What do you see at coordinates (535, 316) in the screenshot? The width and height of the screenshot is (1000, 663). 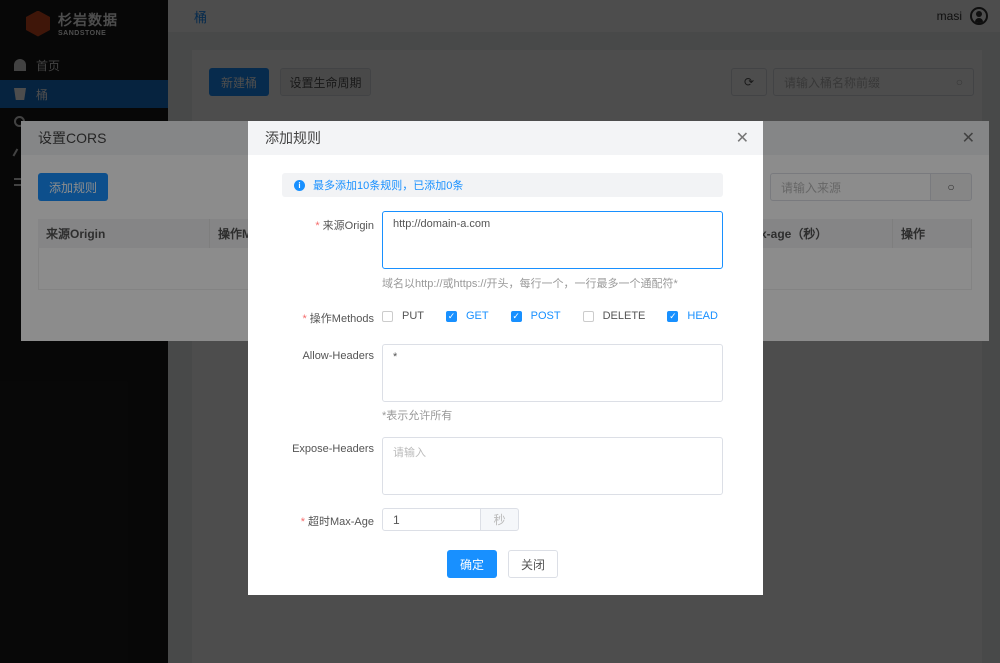 I see `method-post-checkbox: ✓ POST` at bounding box center [535, 316].